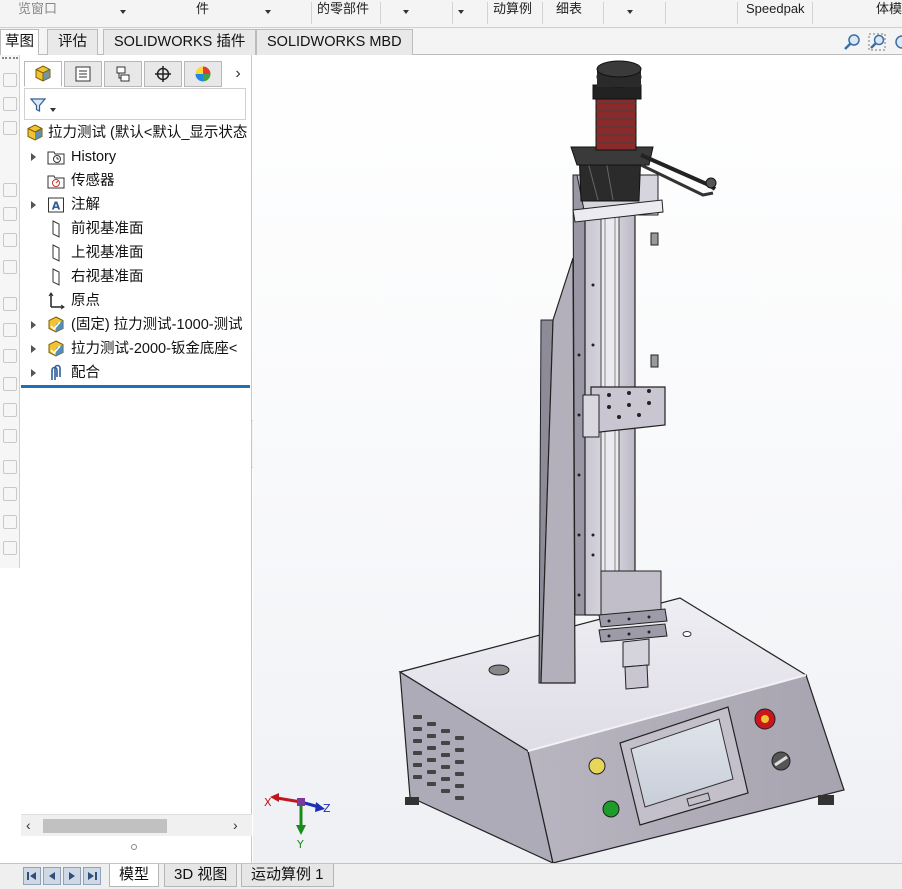 This screenshot has width=902, height=889. Describe the element at coordinates (238, 74) in the screenshot. I see `chevron-right-icon: ›` at that location.